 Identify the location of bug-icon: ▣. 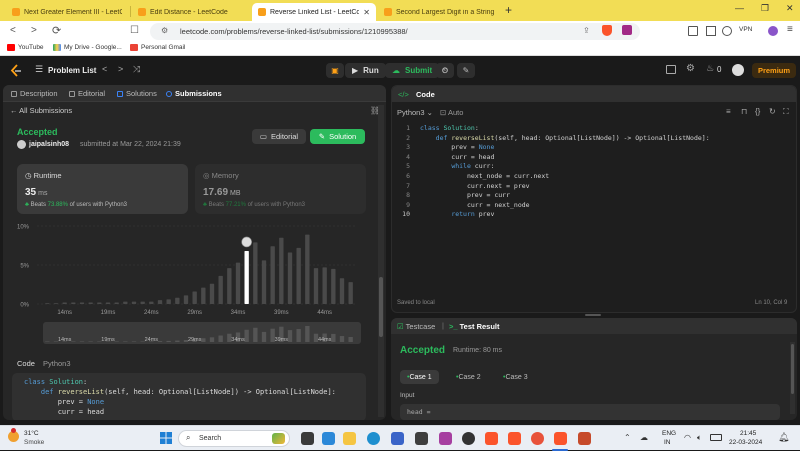
(335, 70).